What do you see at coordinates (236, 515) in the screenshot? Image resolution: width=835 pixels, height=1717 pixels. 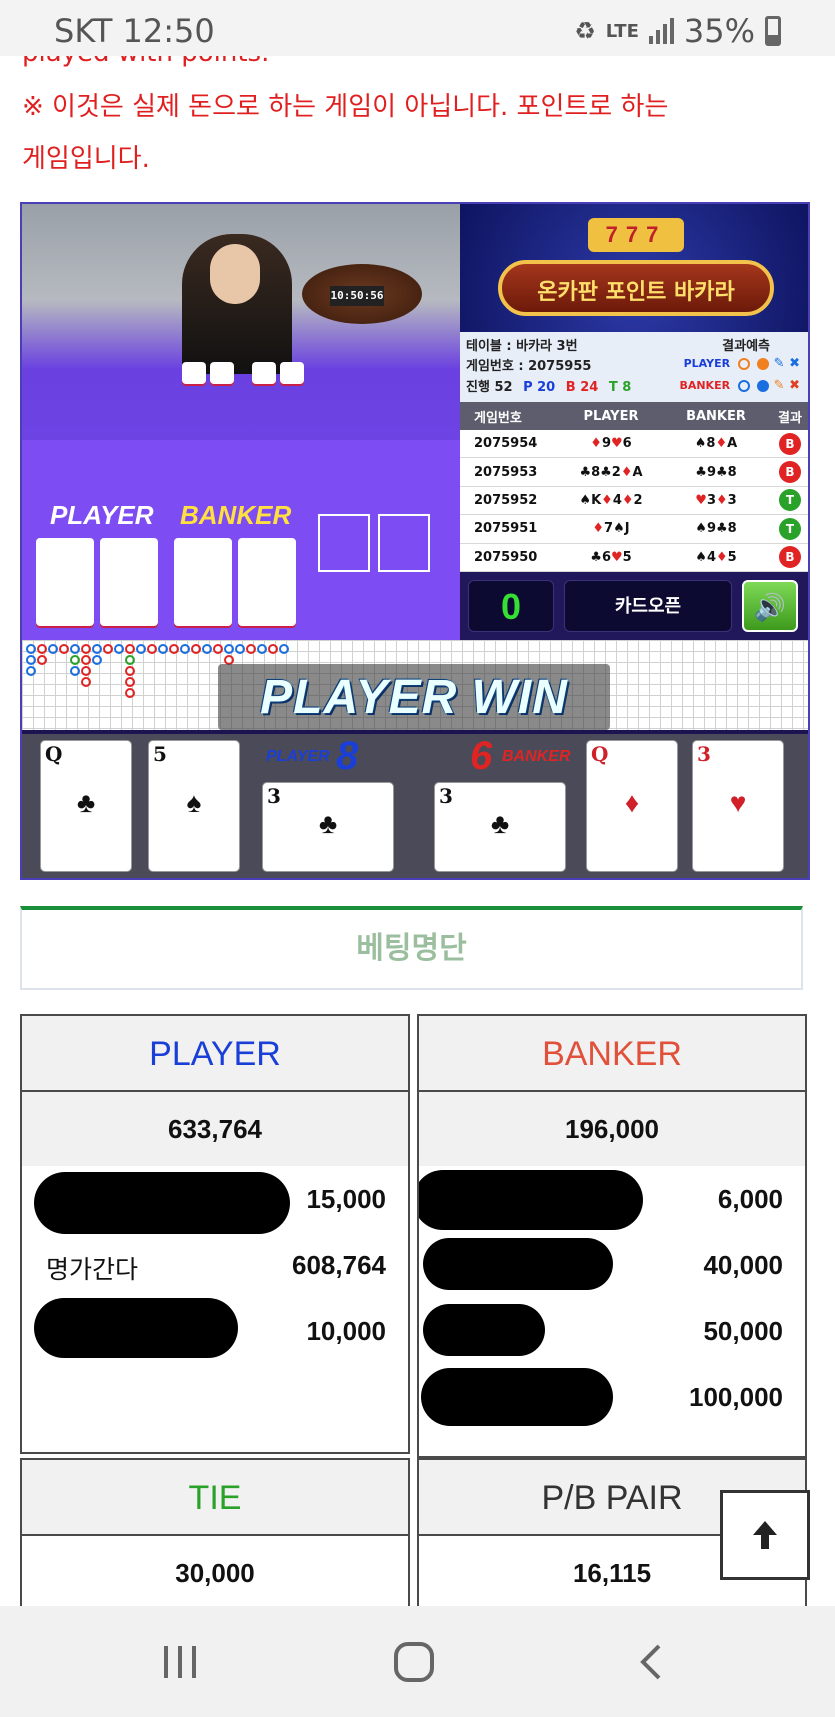 I see `table-banker-label: BANKER` at bounding box center [236, 515].